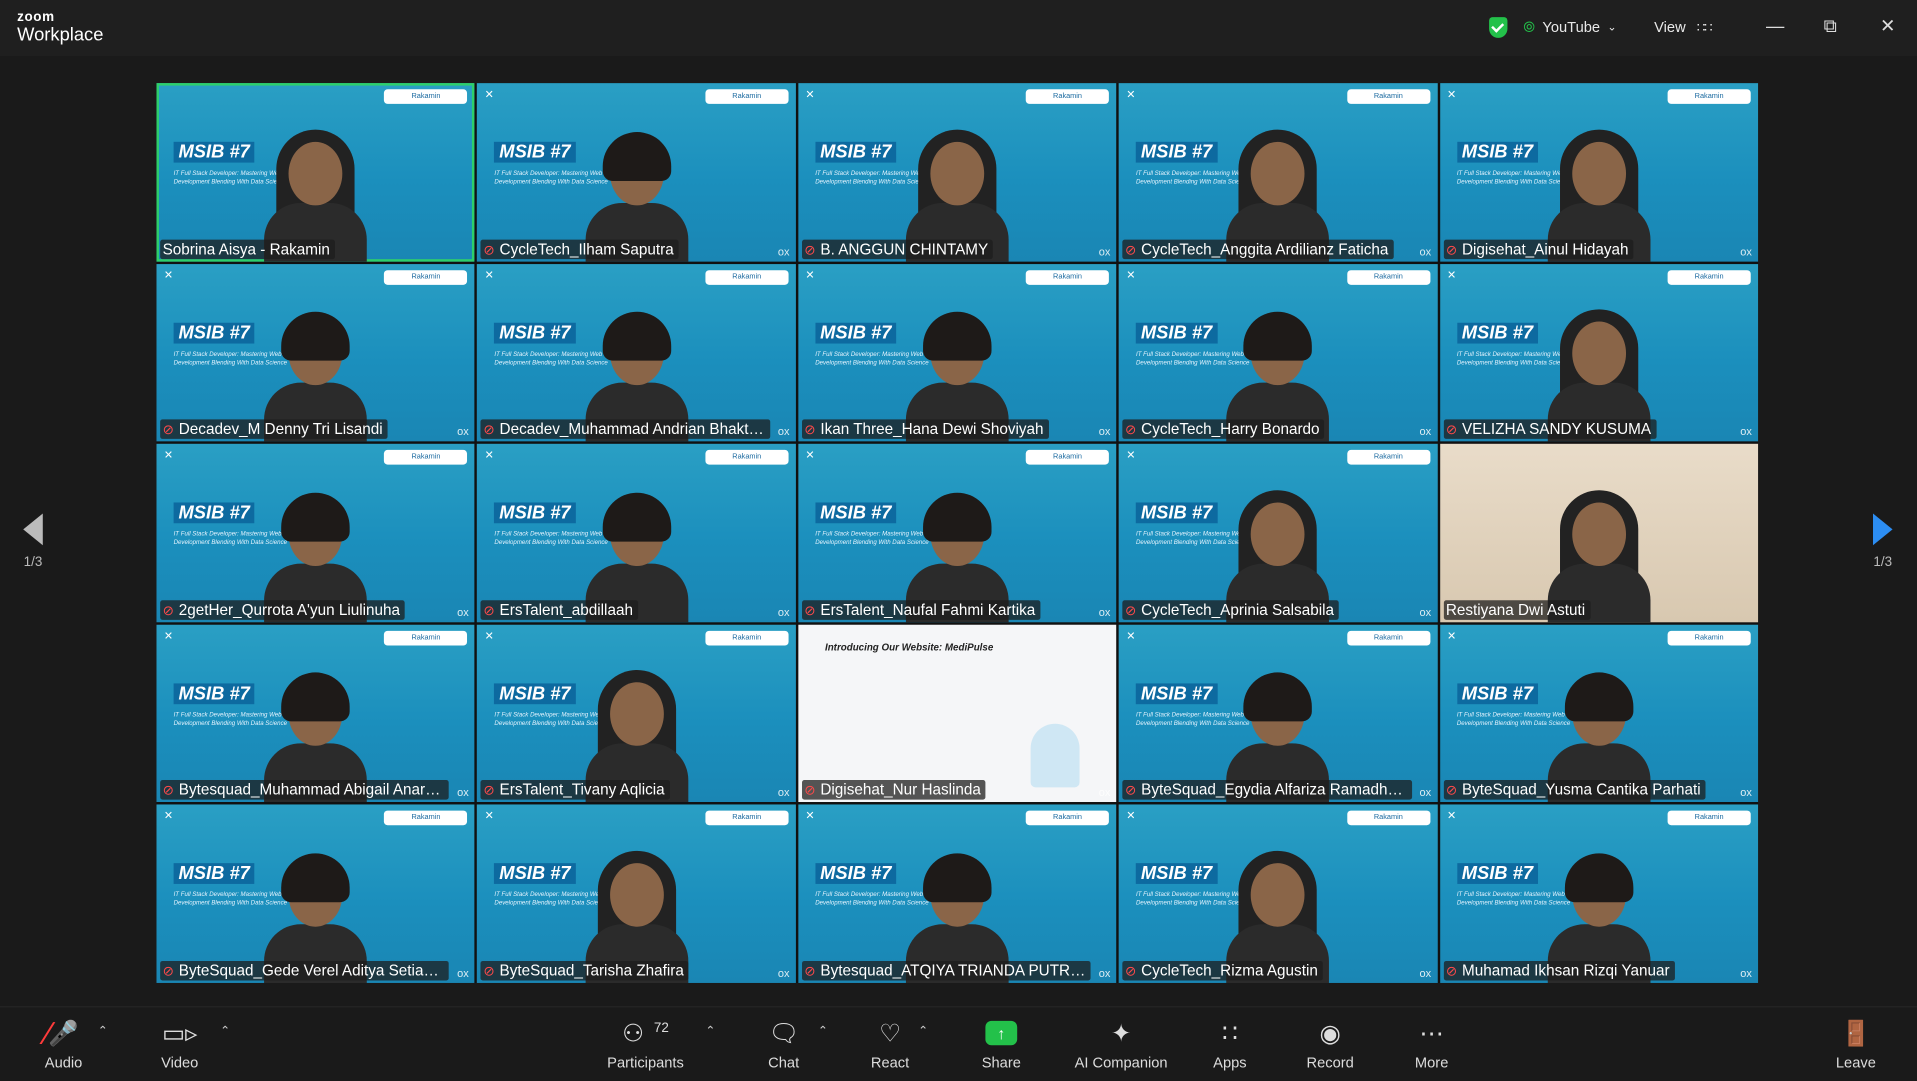 The height and width of the screenshot is (1081, 1917). I want to click on more-button: ⋯ More, so click(1431, 1043).